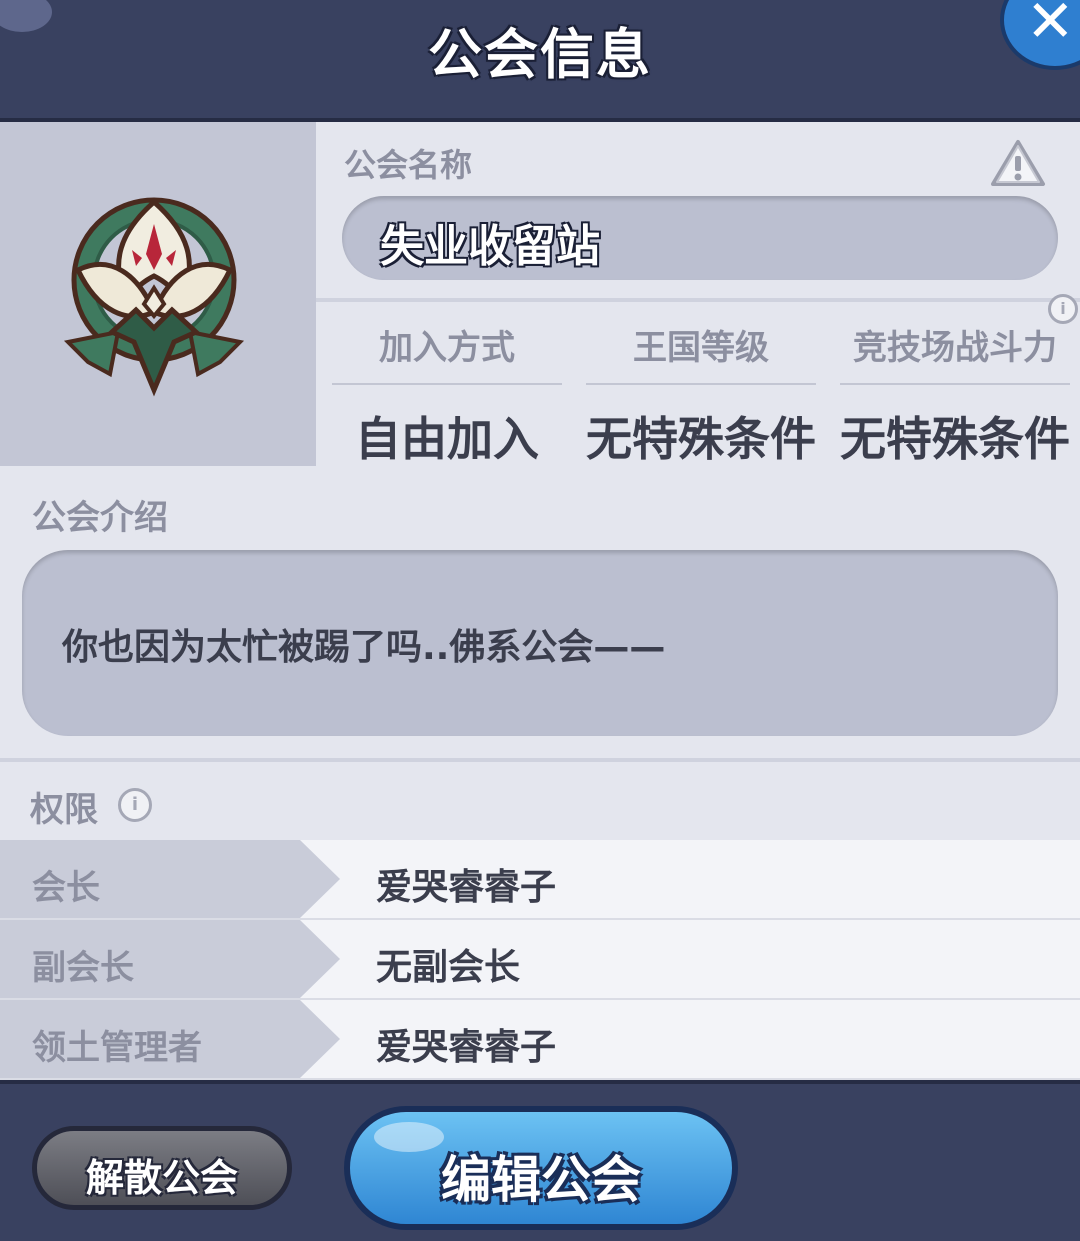 The image size is (1080, 1241). What do you see at coordinates (447, 348) in the screenshot?
I see `stat-label: 加入方式` at bounding box center [447, 348].